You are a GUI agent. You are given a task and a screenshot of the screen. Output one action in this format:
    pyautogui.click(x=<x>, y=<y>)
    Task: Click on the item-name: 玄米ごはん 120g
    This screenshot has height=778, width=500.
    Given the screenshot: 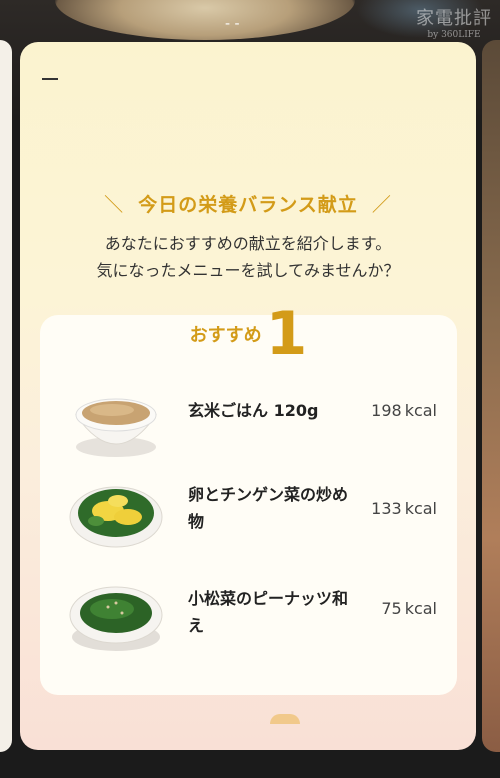 What is the action you would take?
    pyautogui.click(x=253, y=410)
    